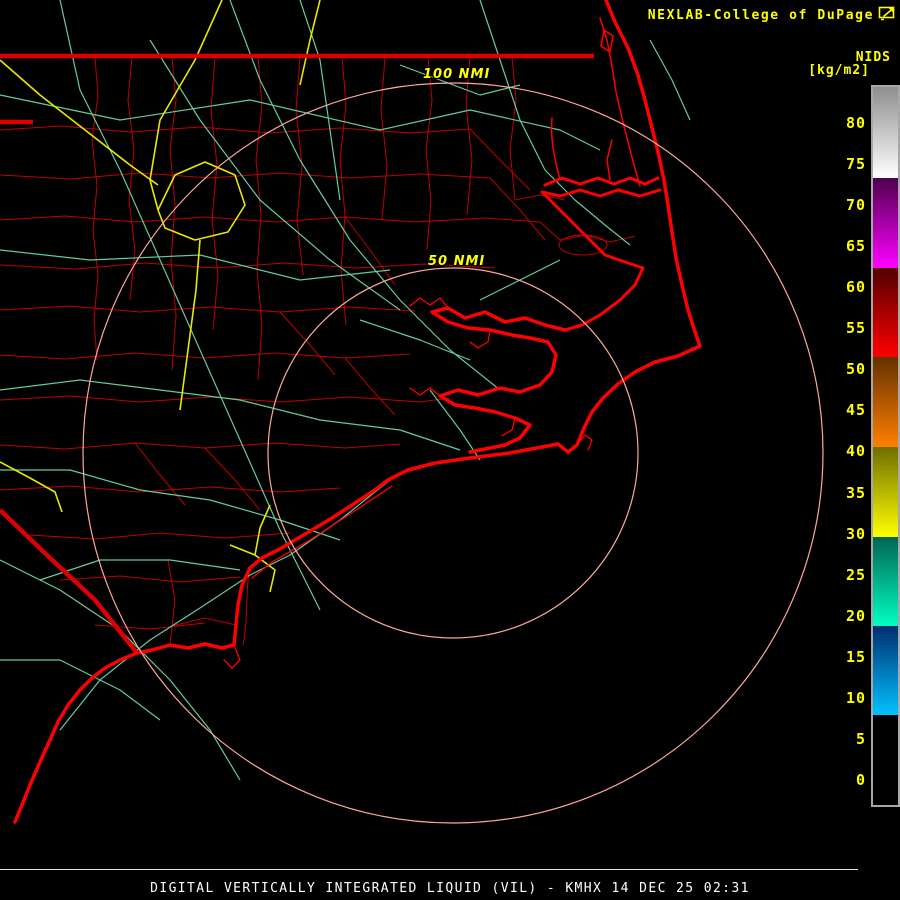 This screenshot has height=900, width=900. What do you see at coordinates (855, 574) in the screenshot?
I see `colorbar-tick-label: 25` at bounding box center [855, 574].